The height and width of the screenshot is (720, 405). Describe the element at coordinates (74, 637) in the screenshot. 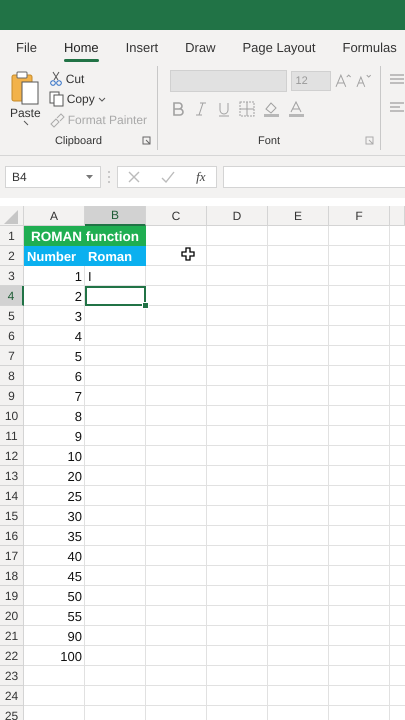

I see `table-cell-text: 90` at that location.